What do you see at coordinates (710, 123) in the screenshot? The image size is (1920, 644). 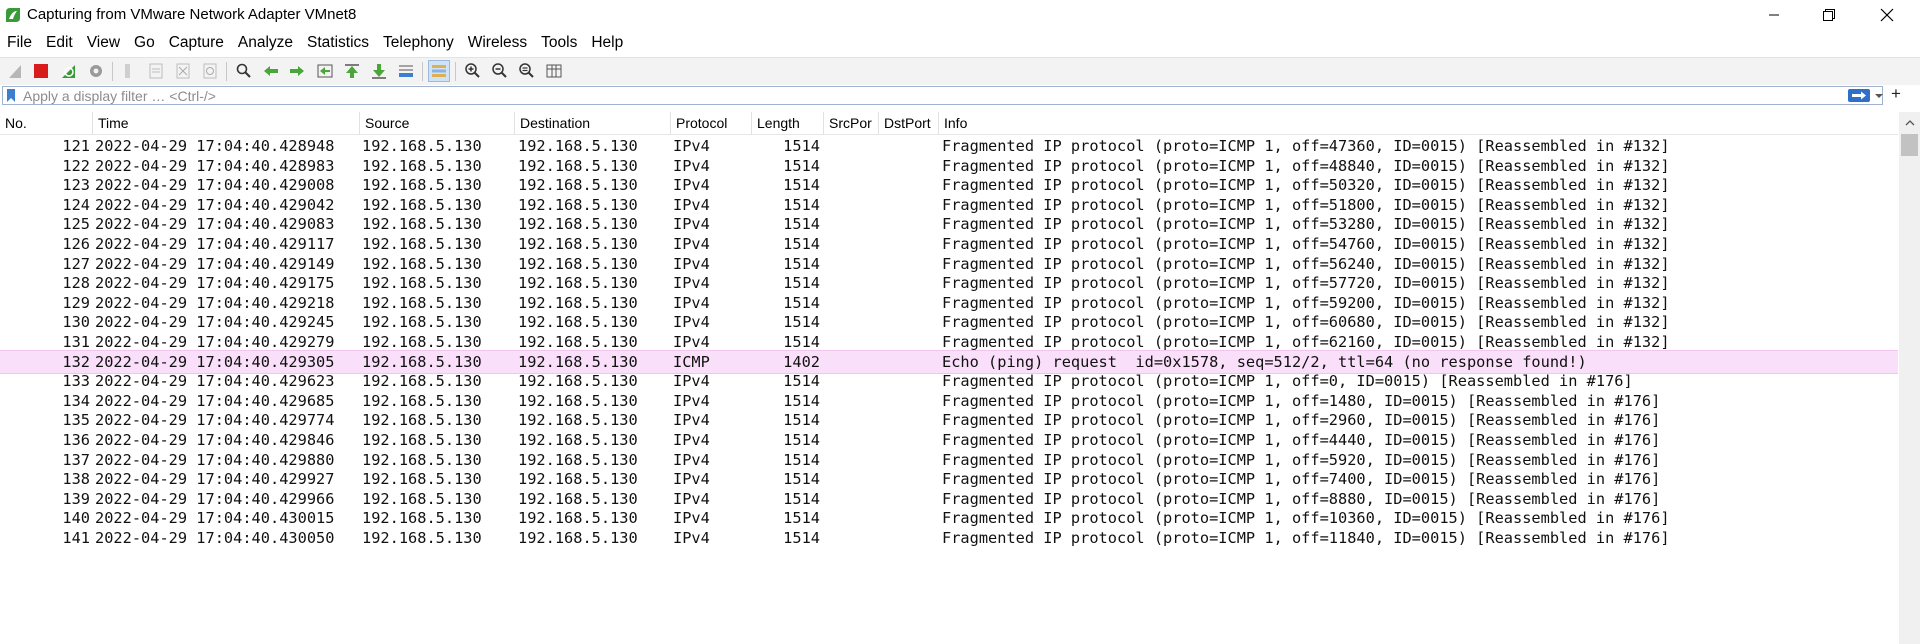 I see `column-header-protocol: Protocol` at bounding box center [710, 123].